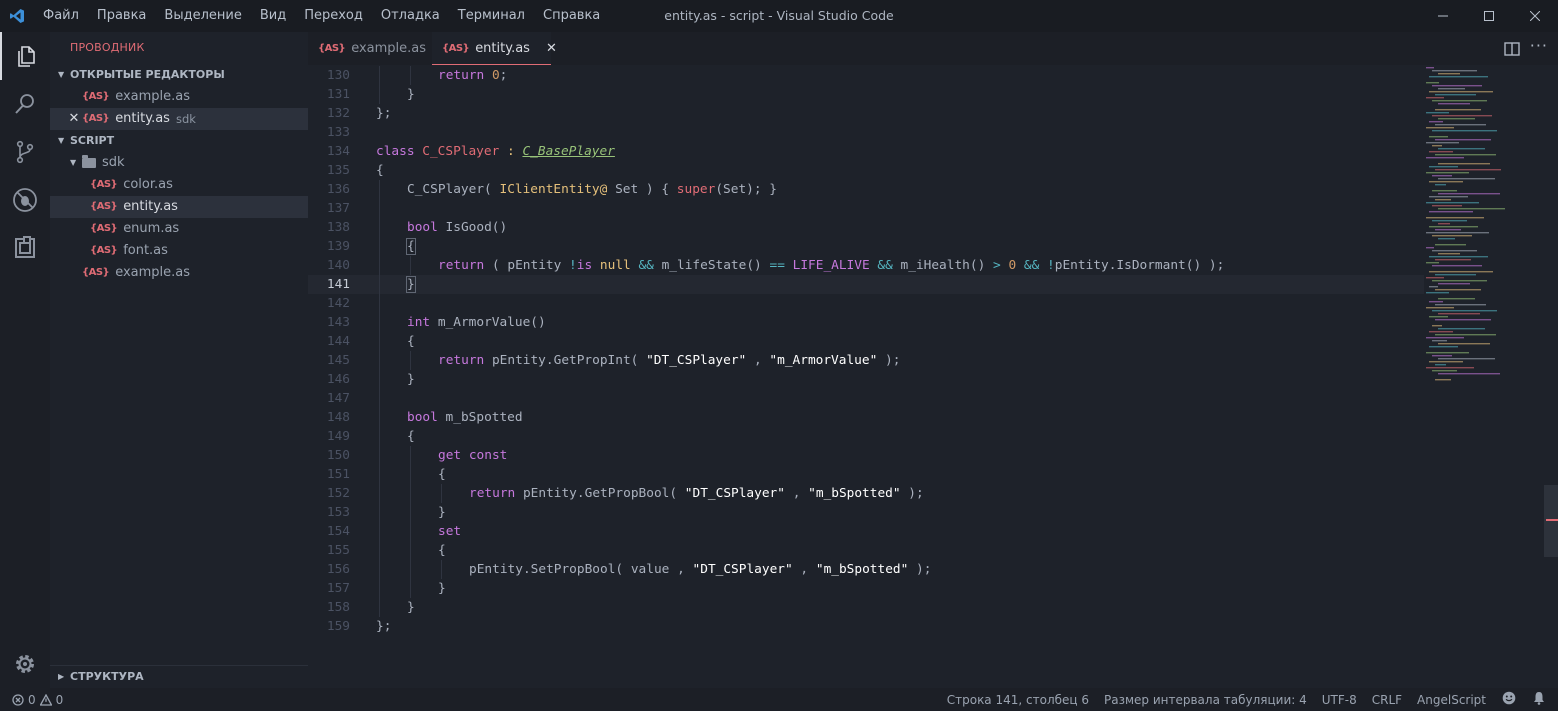  What do you see at coordinates (25, 104) in the screenshot?
I see `search-activity-button` at bounding box center [25, 104].